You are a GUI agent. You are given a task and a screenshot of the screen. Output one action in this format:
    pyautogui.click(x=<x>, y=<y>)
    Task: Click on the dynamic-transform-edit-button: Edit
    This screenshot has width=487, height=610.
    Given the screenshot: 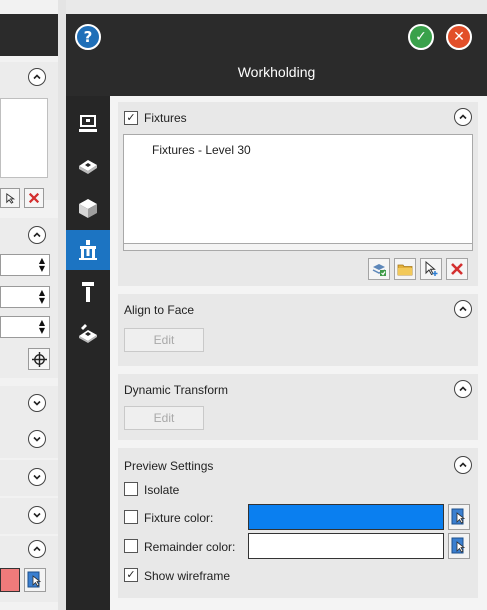 What is the action you would take?
    pyautogui.click(x=164, y=418)
    